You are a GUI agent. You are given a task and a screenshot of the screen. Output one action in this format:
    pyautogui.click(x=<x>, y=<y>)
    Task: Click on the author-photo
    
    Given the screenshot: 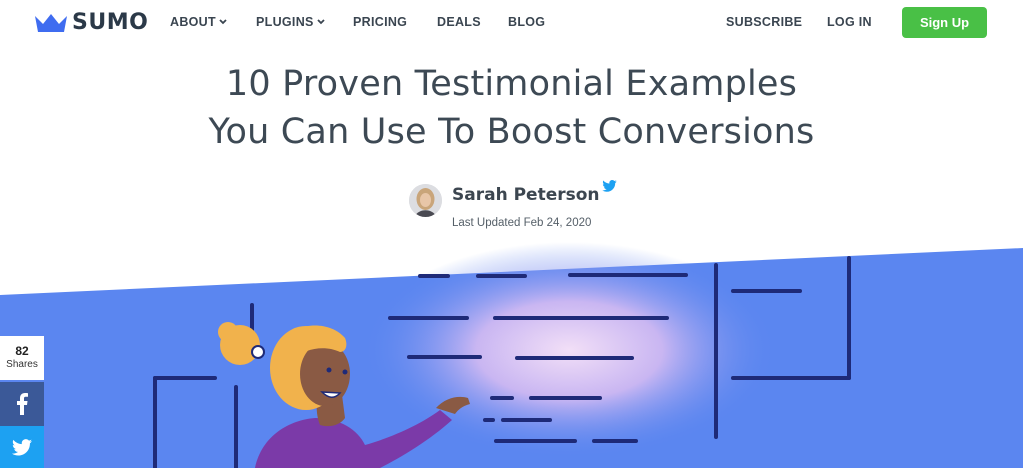 What is the action you would take?
    pyautogui.click(x=425, y=200)
    